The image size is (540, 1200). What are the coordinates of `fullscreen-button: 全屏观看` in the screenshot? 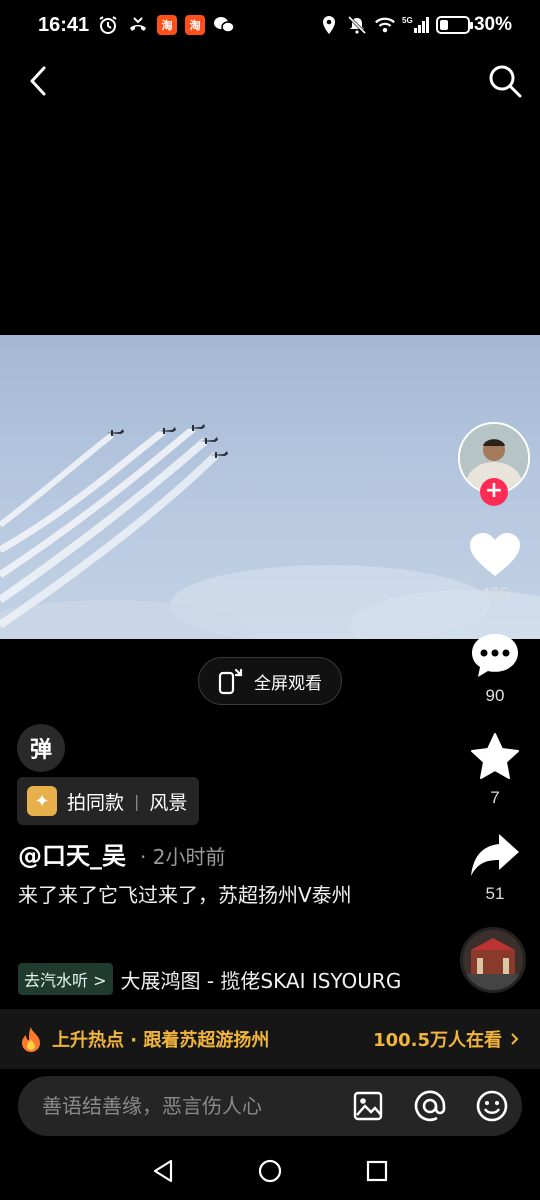 It's located at (270, 681).